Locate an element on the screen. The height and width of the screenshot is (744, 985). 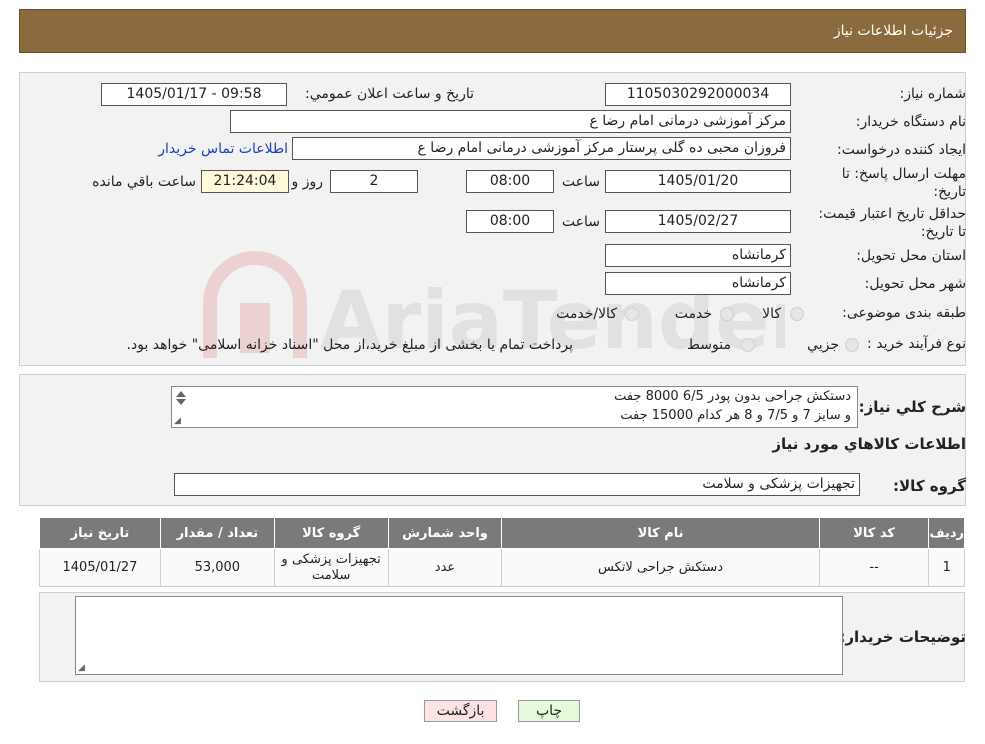
validity-date-field: 1405/02/27 is located at coordinates (698, 221).